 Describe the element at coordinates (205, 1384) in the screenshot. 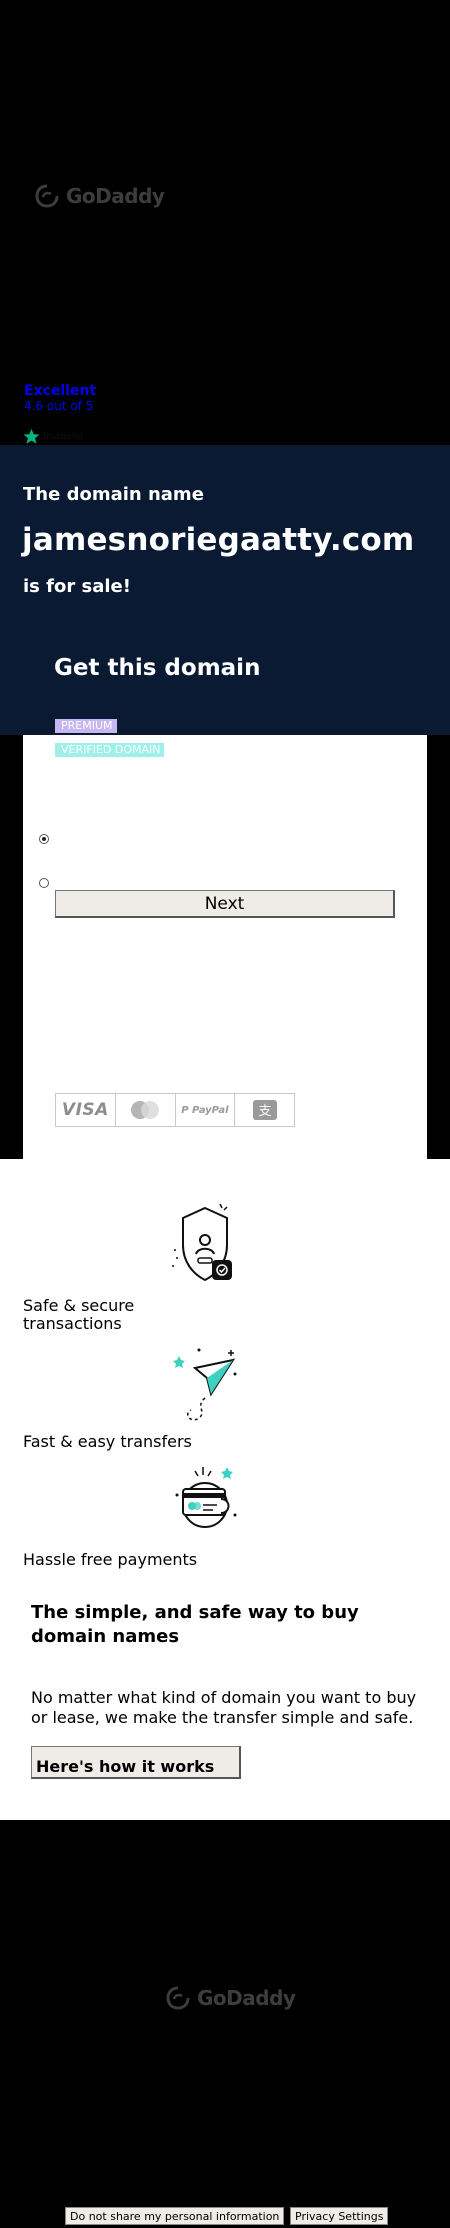

I see `paper-plane-icon` at that location.